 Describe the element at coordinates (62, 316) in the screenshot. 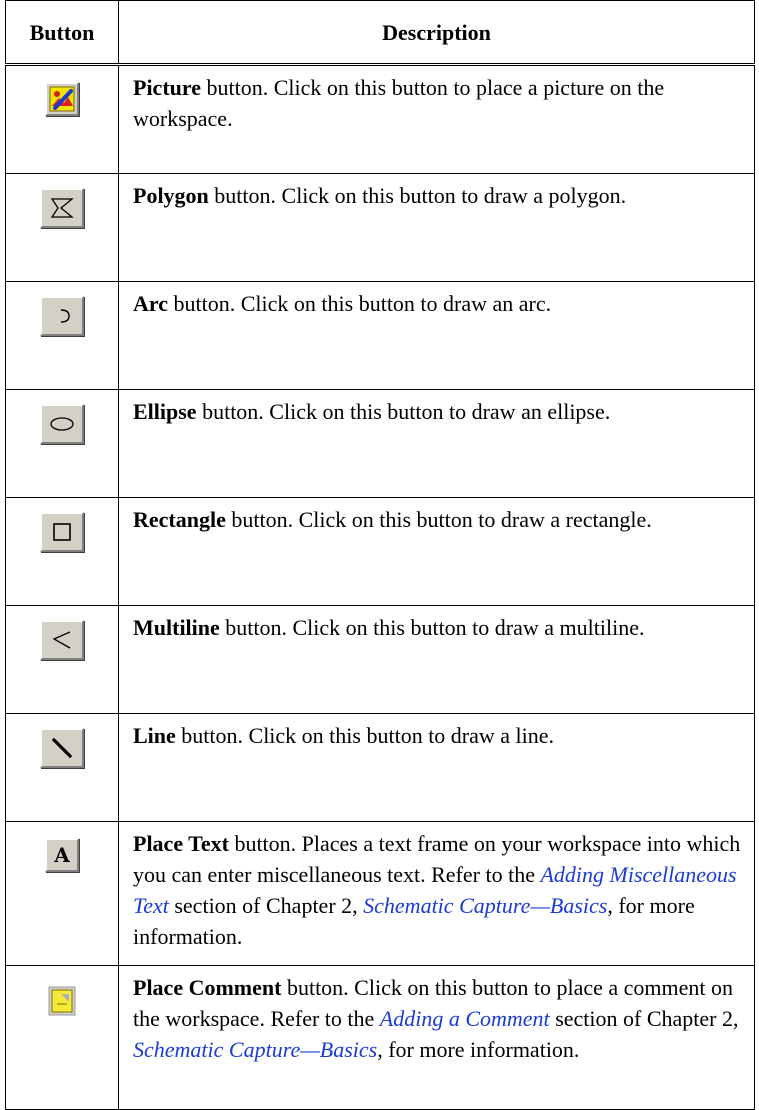

I see `arc-icon` at that location.